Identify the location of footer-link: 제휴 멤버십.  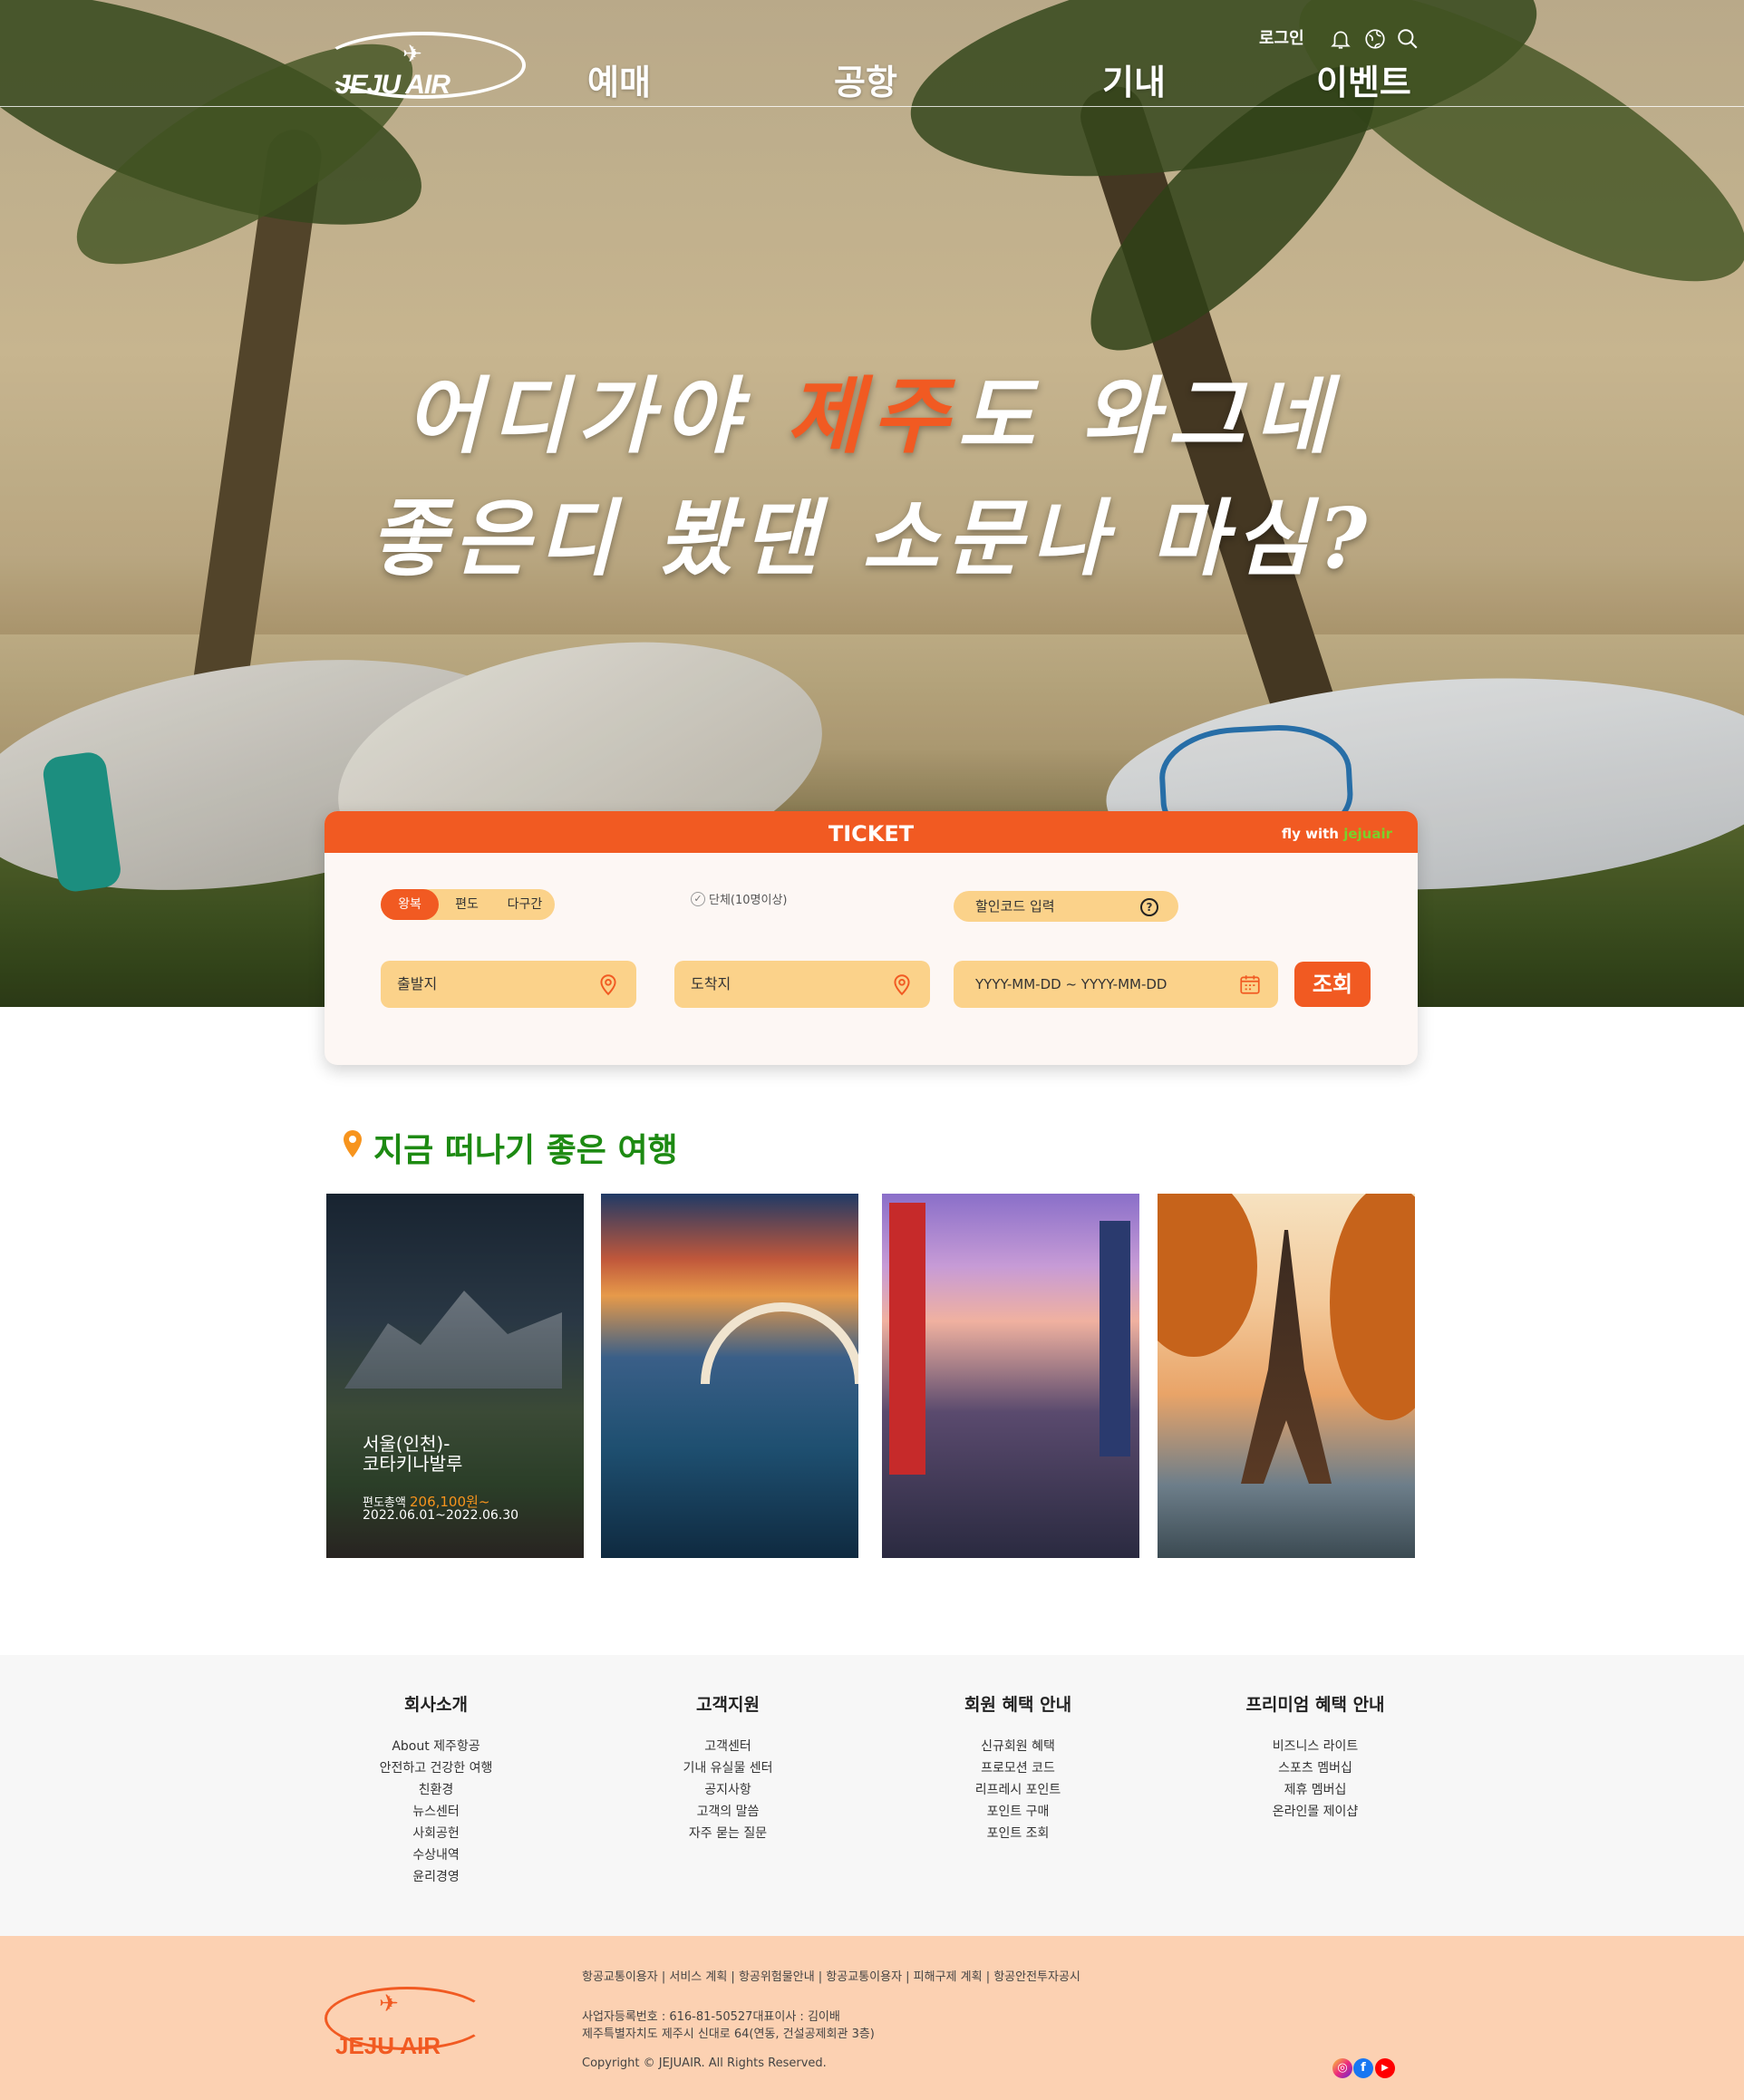
(1315, 1790).